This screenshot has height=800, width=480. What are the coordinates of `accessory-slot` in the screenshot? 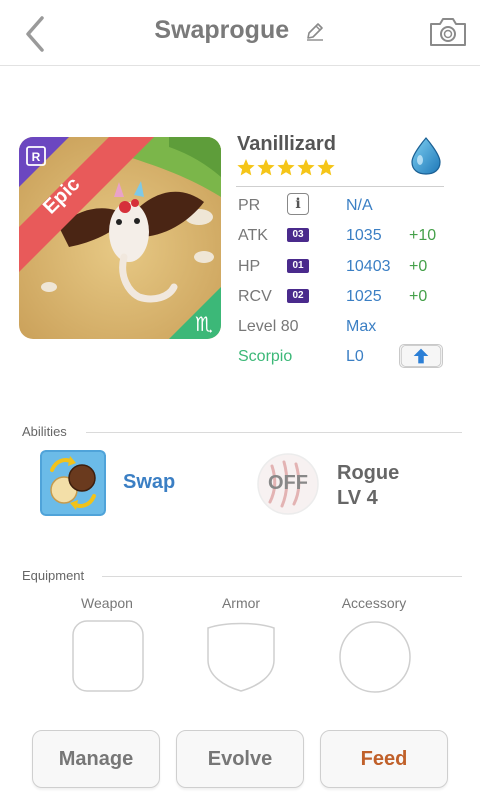 It's located at (375, 657).